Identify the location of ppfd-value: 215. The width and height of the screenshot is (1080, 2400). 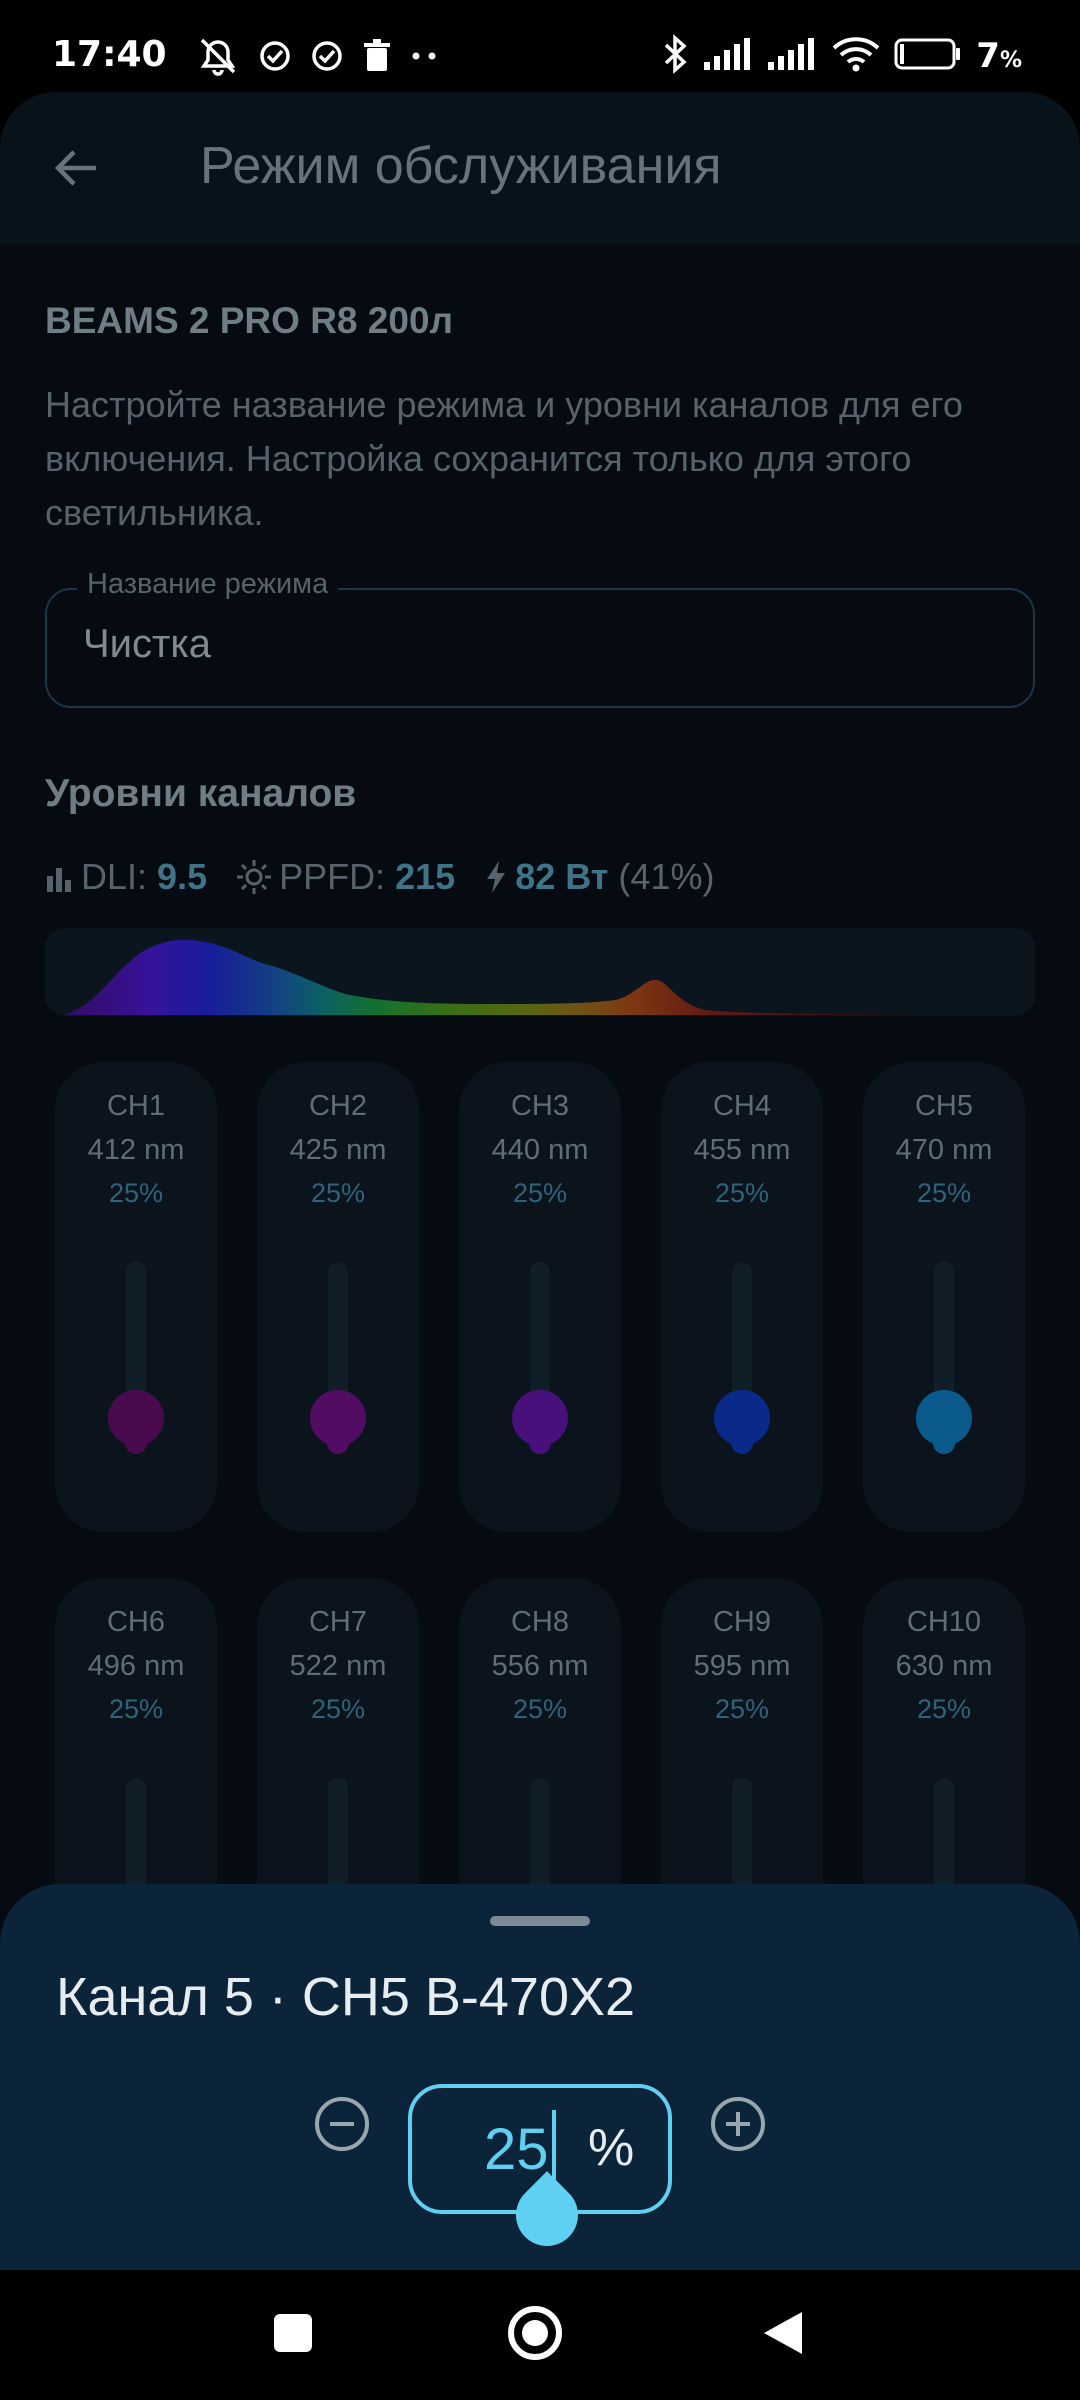
(425, 876).